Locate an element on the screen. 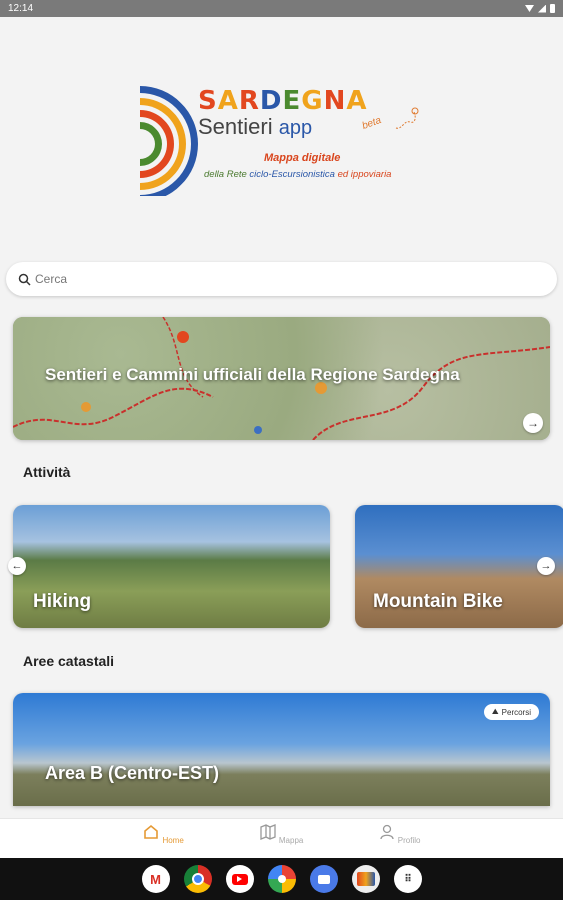 The image size is (563, 900). area-title: Area B (Centro-EST) is located at coordinates (132, 773).